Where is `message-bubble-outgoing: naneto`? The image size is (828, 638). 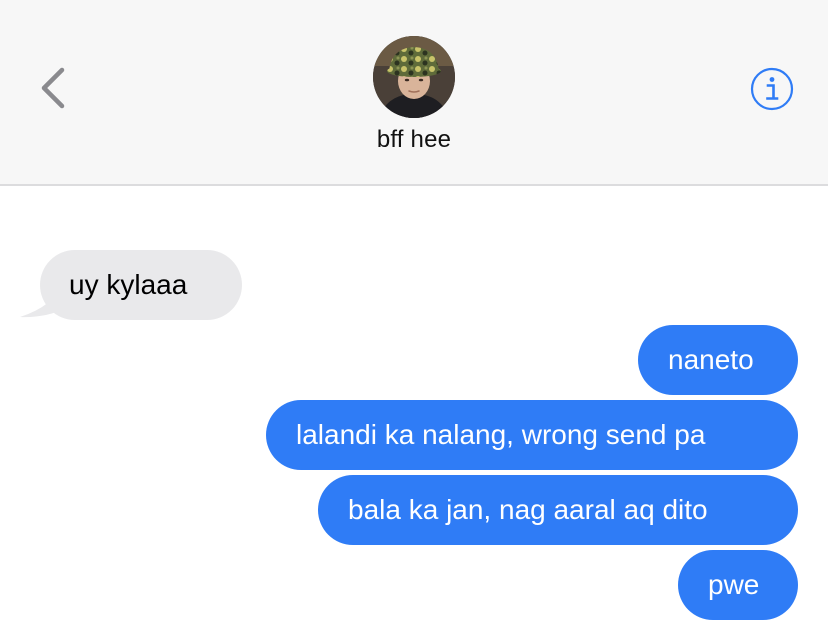 message-bubble-outgoing: naneto is located at coordinates (718, 360).